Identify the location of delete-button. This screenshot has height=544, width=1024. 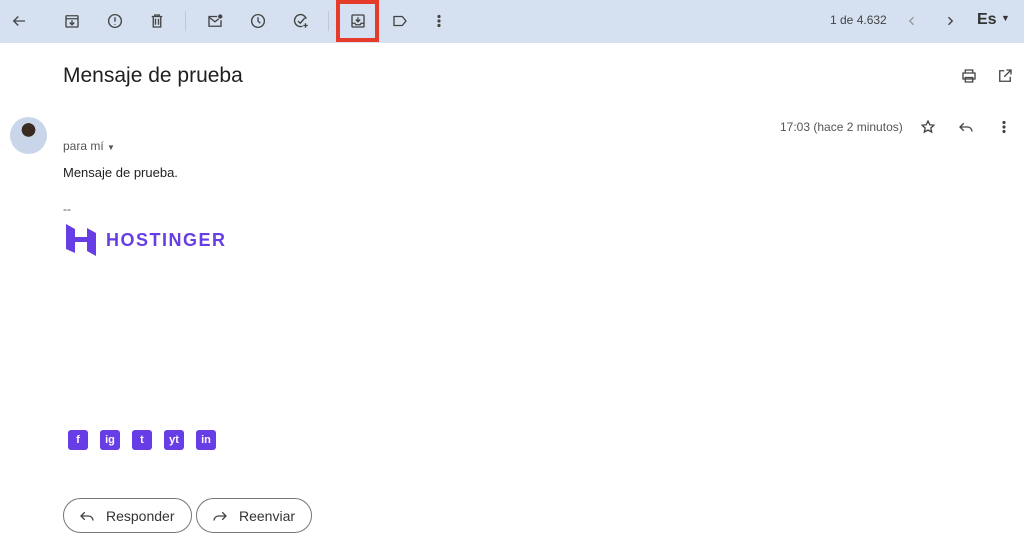
(157, 21).